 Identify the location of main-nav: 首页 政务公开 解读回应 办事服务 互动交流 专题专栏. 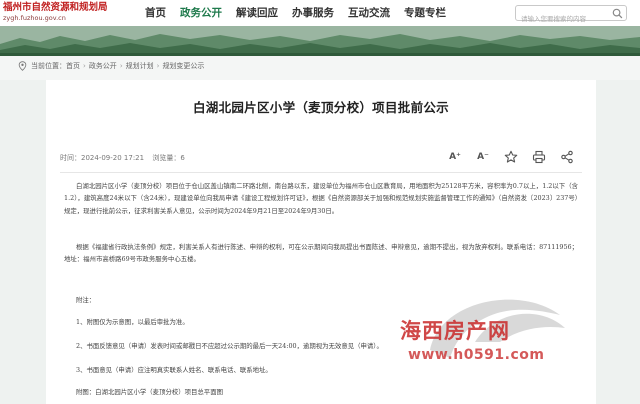
(295, 13).